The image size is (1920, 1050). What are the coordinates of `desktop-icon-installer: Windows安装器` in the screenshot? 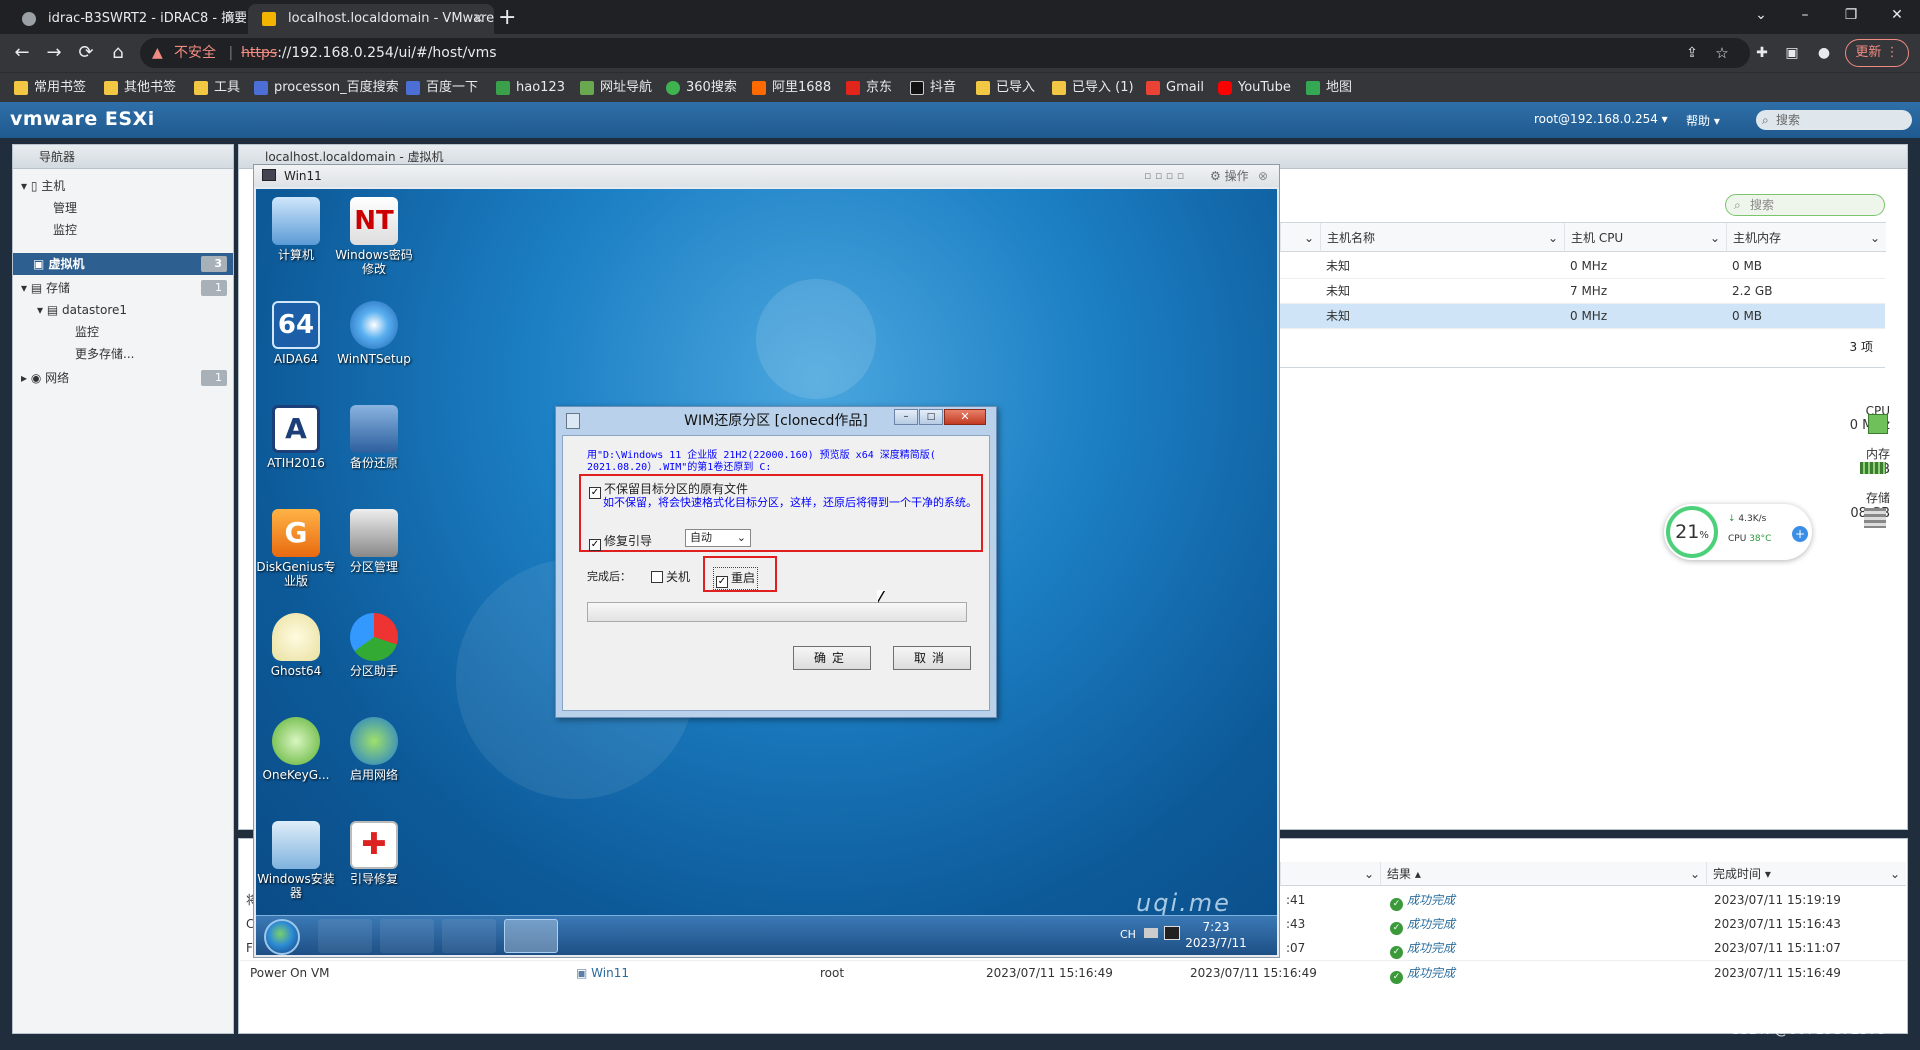 It's located at (296, 860).